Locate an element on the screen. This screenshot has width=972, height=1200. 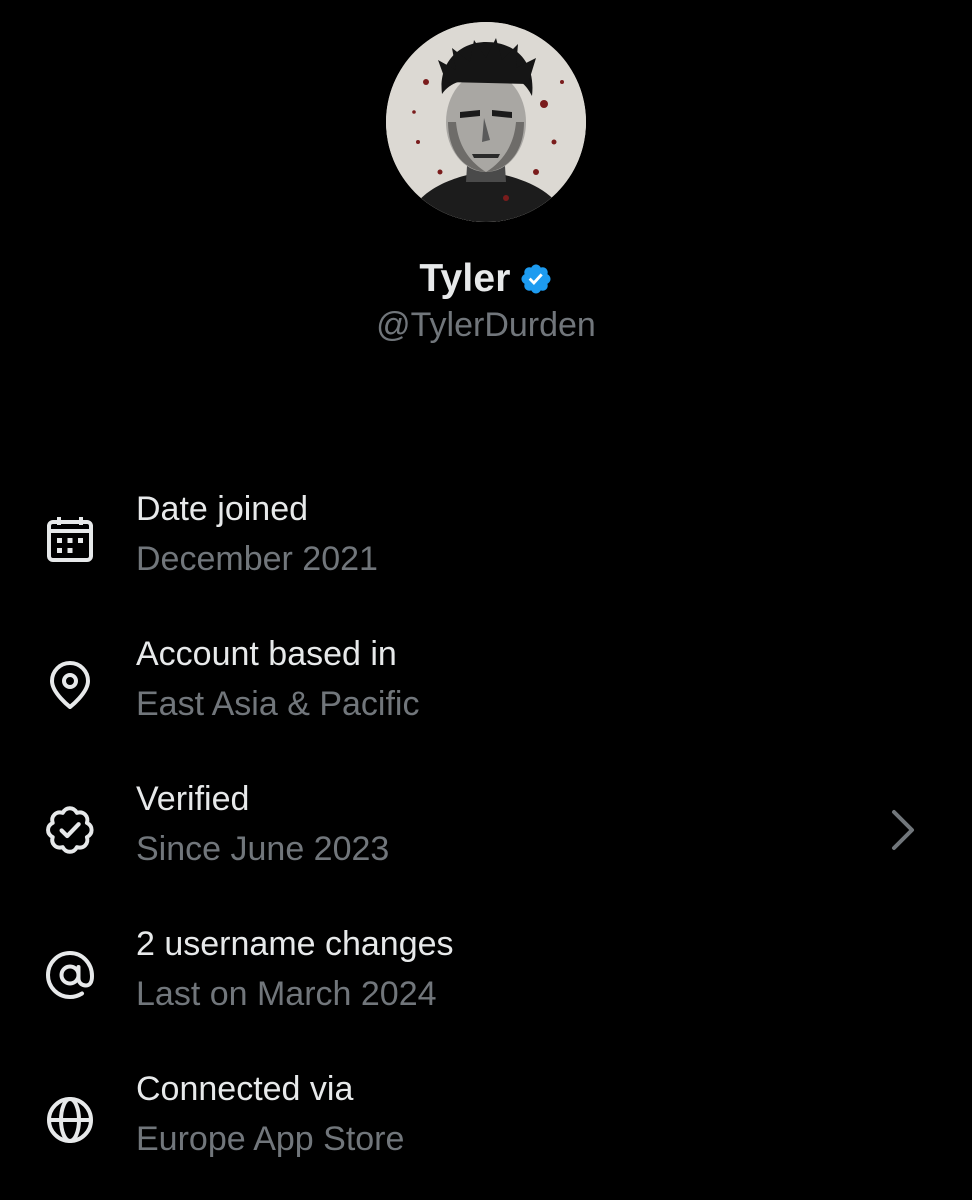
display-name: Tyler is located at coordinates (465, 278).